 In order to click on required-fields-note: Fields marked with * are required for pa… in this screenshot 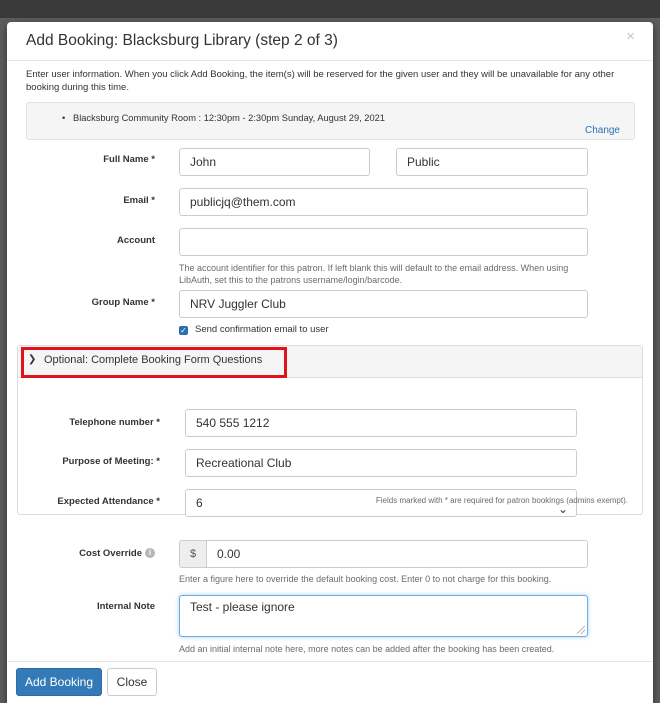, I will do `click(501, 500)`.